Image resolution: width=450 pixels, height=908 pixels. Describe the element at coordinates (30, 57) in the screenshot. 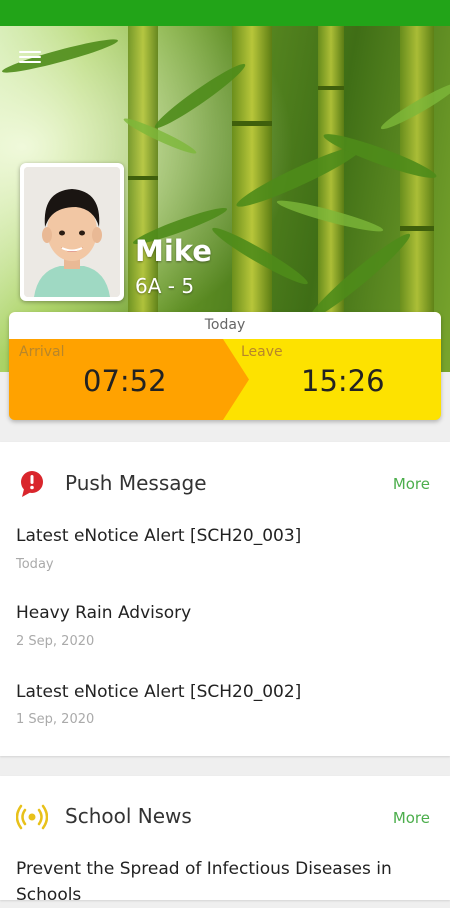

I see `hamburger-menu-icon` at that location.